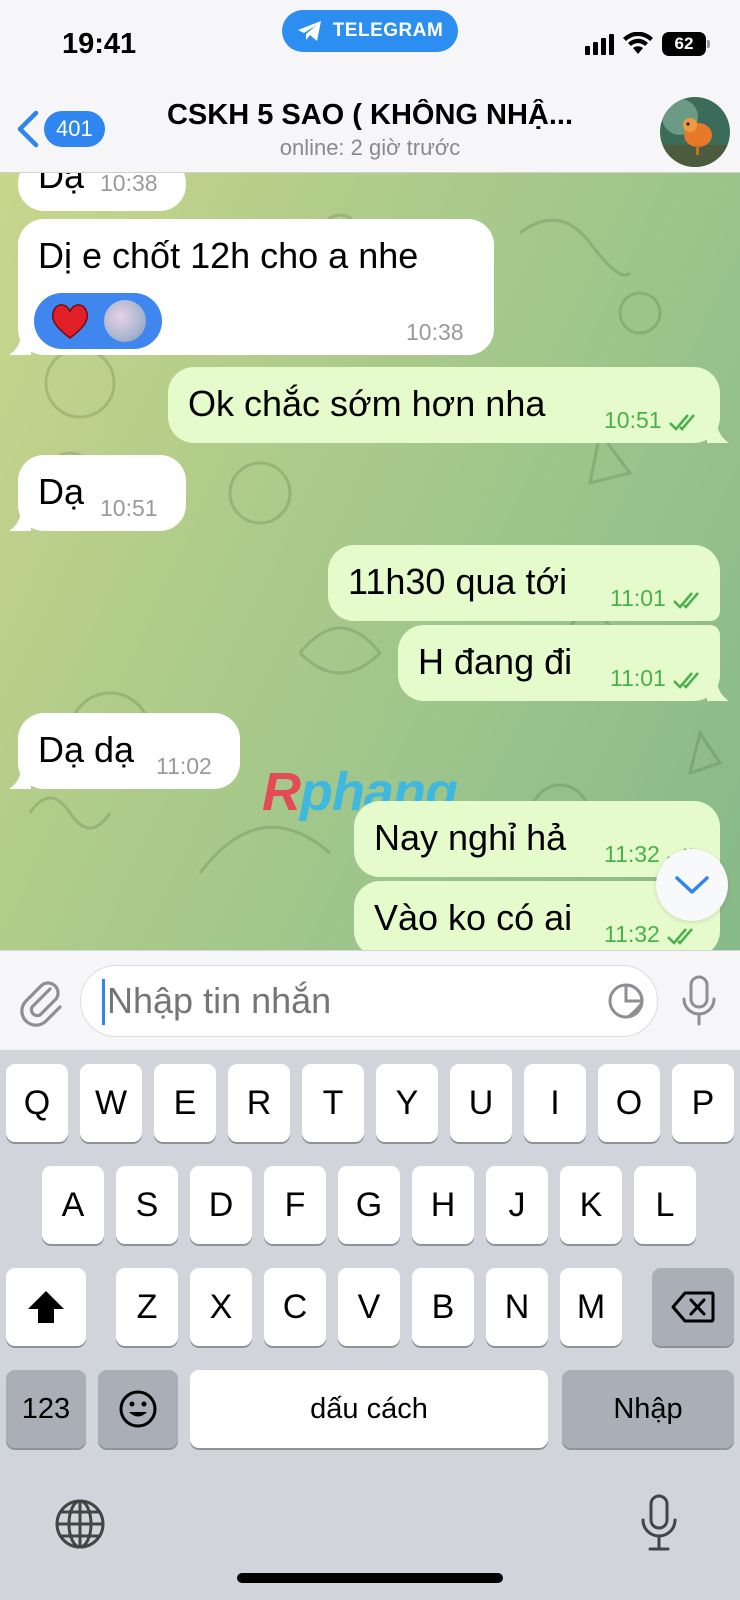  What do you see at coordinates (281, 792) in the screenshot?
I see `watermark-part: R` at bounding box center [281, 792].